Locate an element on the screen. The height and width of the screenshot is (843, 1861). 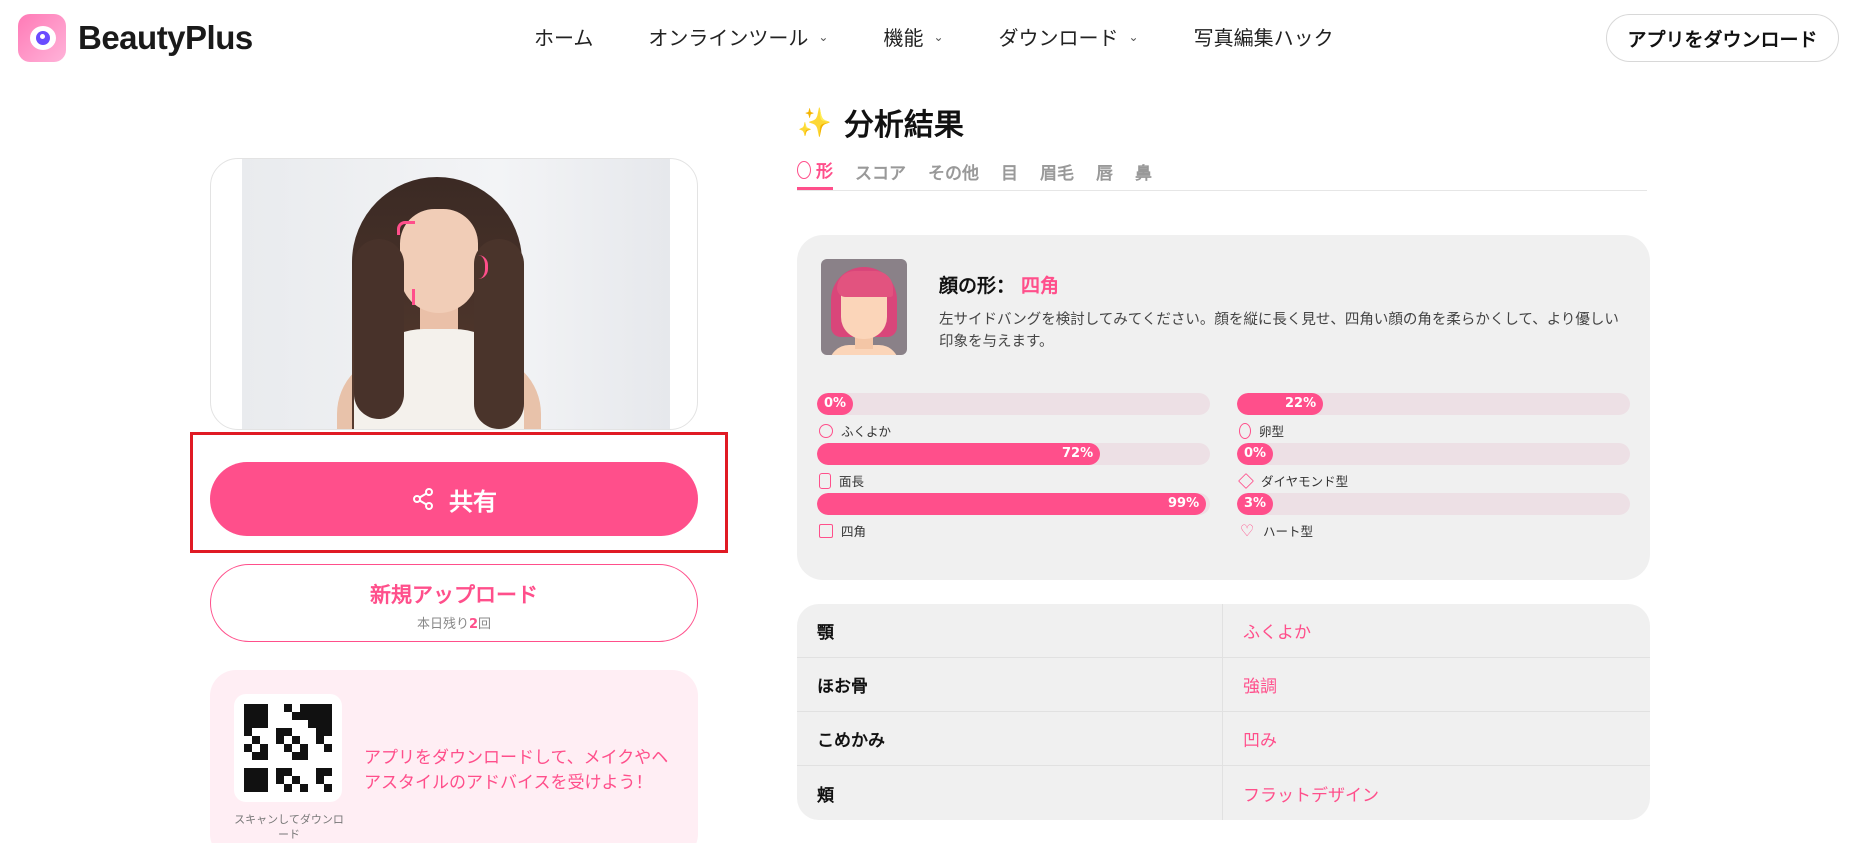
feature-value: 強調 is located at coordinates (1260, 687).